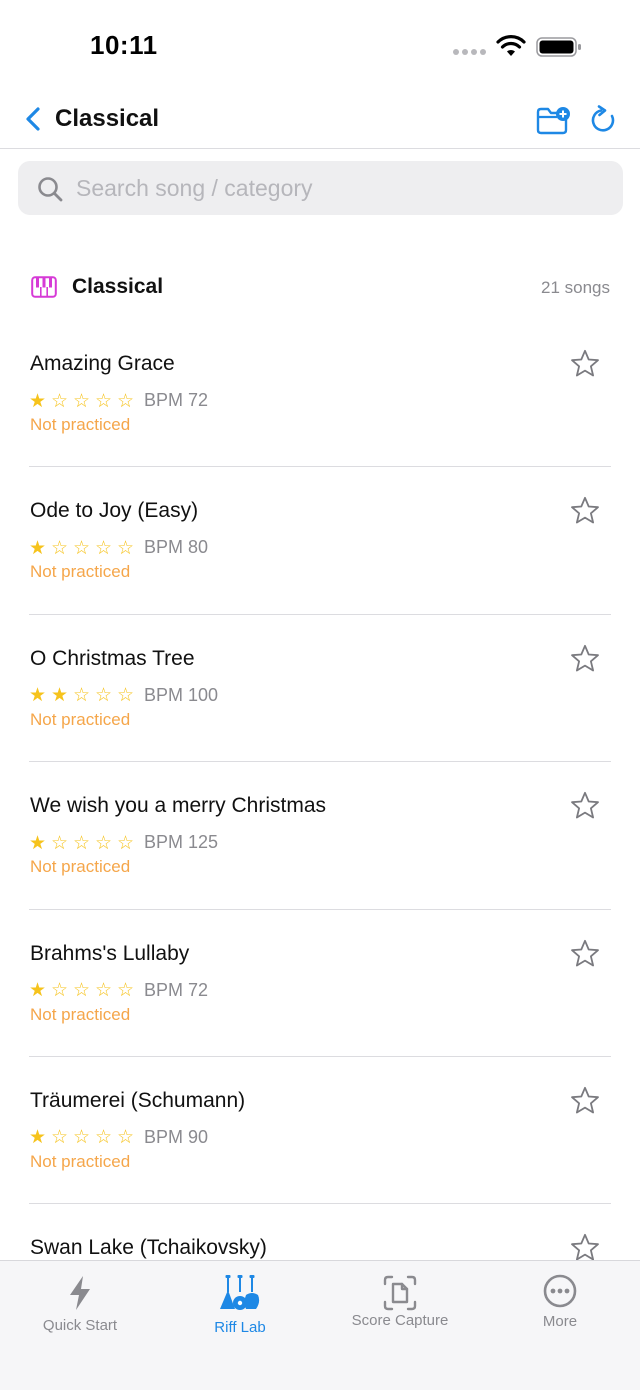  Describe the element at coordinates (320, 46) in the screenshot. I see `status-bar: 10:11` at that location.